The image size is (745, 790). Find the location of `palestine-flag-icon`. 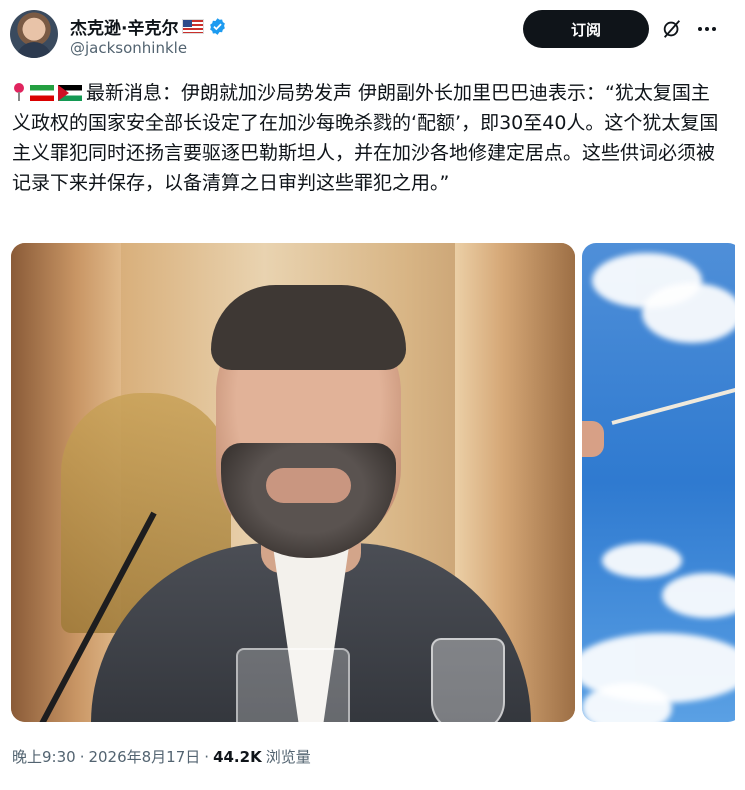

palestine-flag-icon is located at coordinates (70, 93).